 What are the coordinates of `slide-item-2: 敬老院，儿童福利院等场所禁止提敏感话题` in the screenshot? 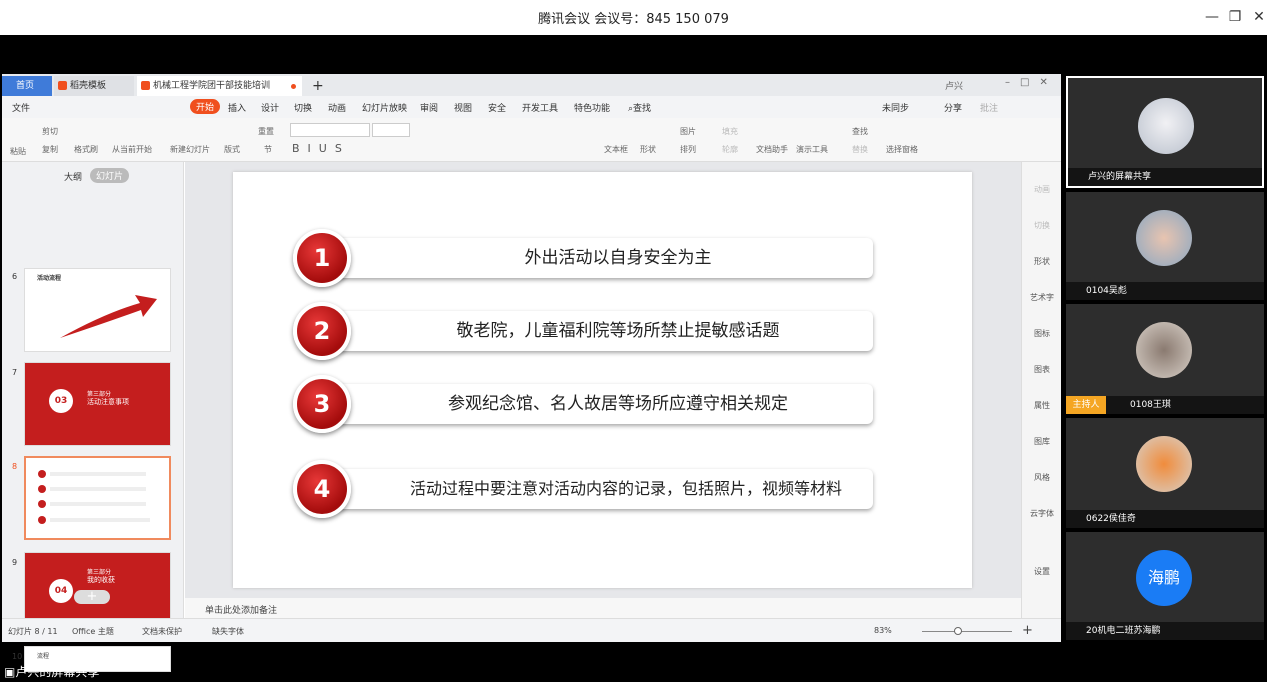 It's located at (598, 331).